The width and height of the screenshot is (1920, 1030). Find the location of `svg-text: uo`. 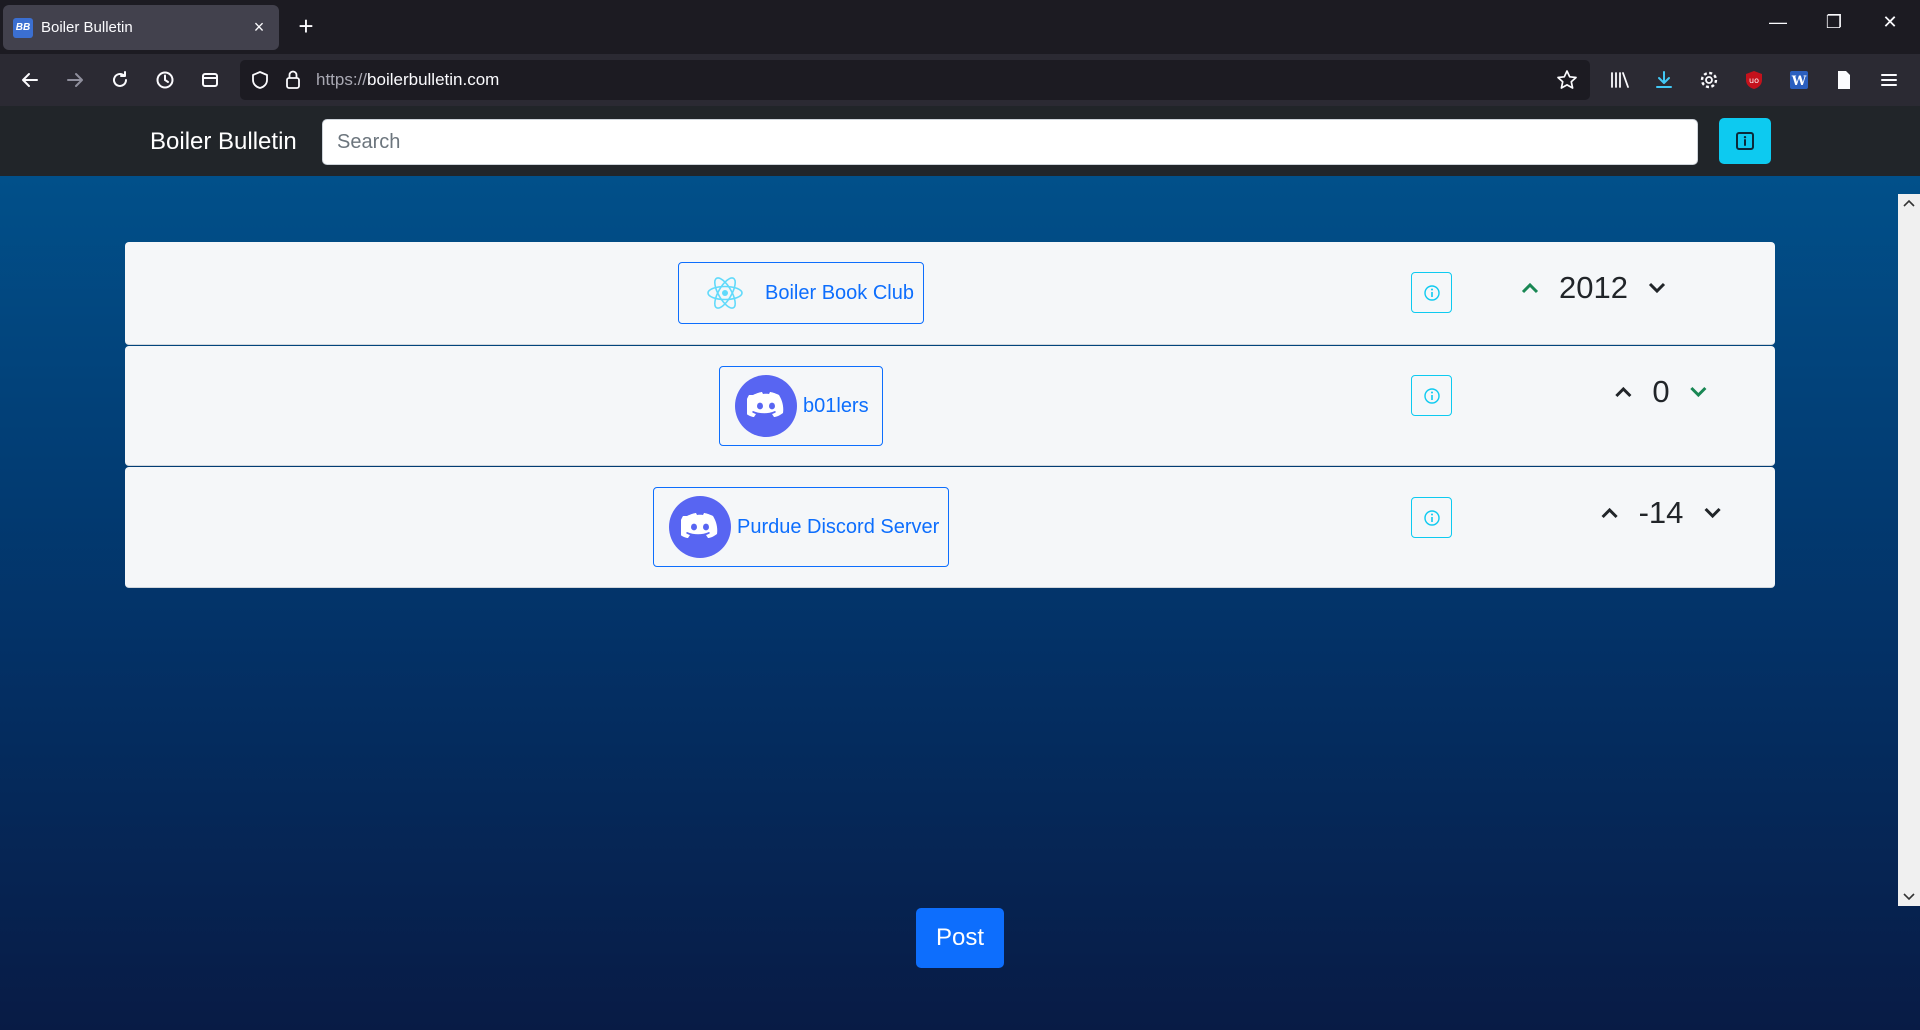

svg-text: uo is located at coordinates (1754, 80).